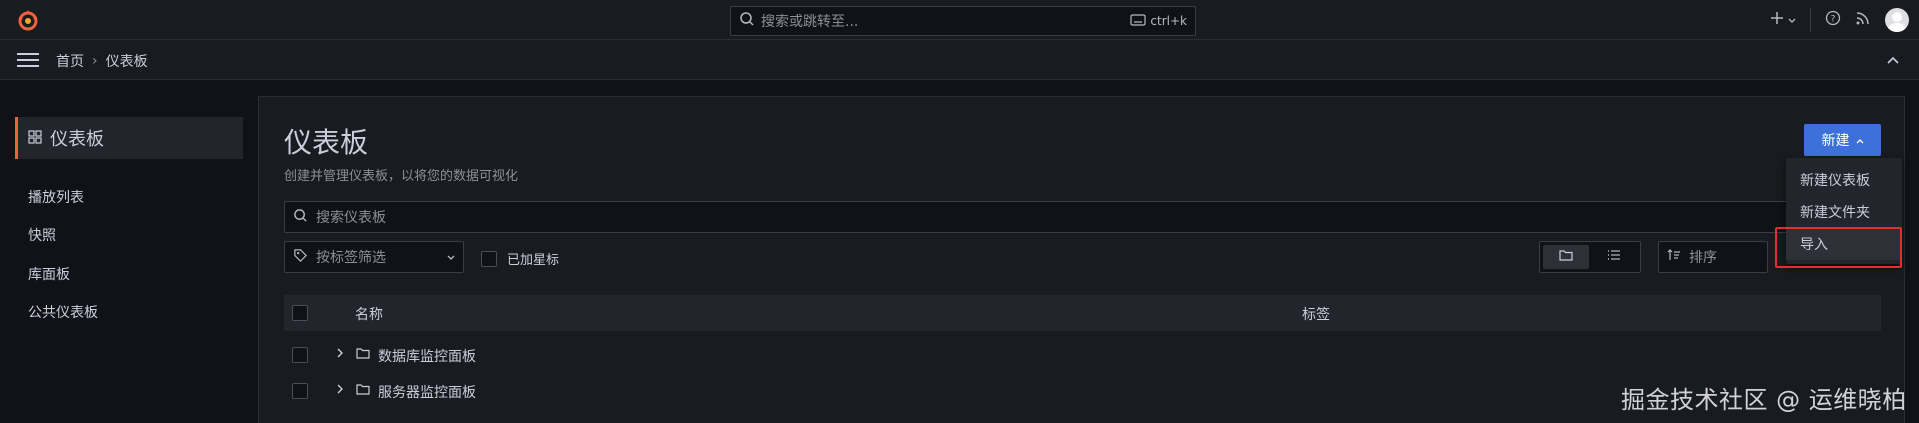  What do you see at coordinates (1674, 257) in the screenshot?
I see `sort-icon` at bounding box center [1674, 257].